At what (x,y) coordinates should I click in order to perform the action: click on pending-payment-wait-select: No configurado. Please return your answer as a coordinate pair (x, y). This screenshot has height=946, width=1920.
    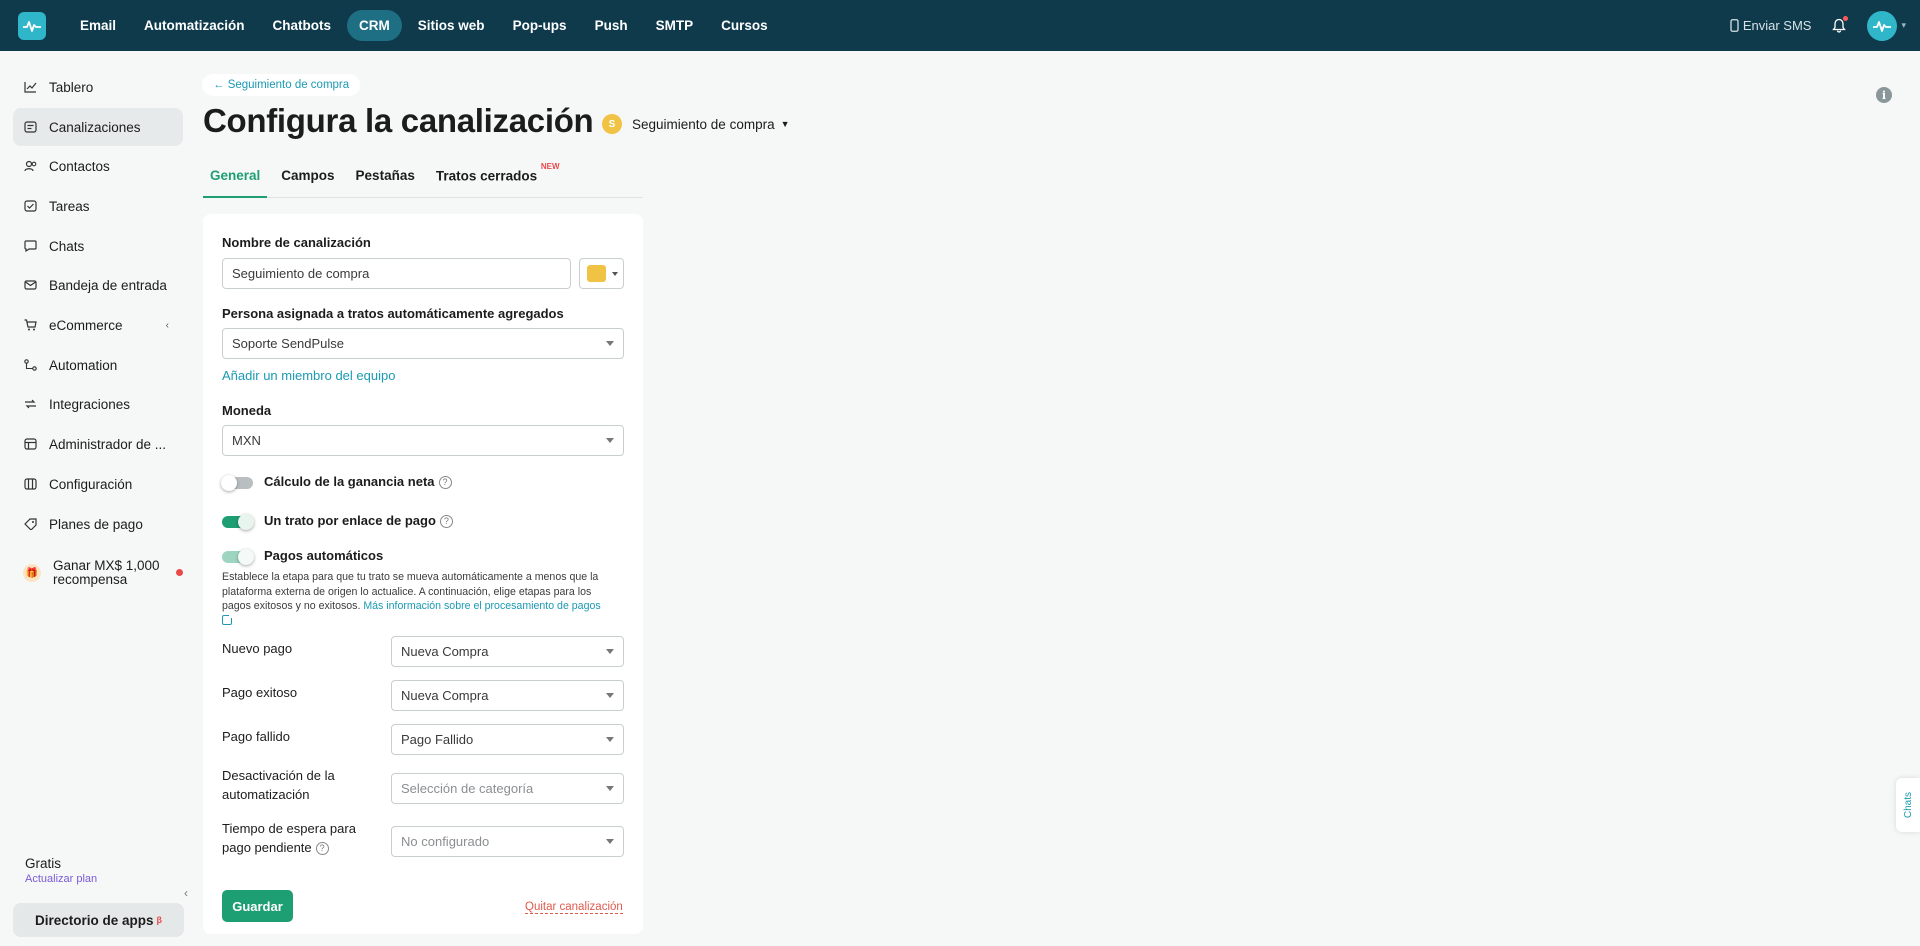
    Looking at the image, I should click on (507, 841).